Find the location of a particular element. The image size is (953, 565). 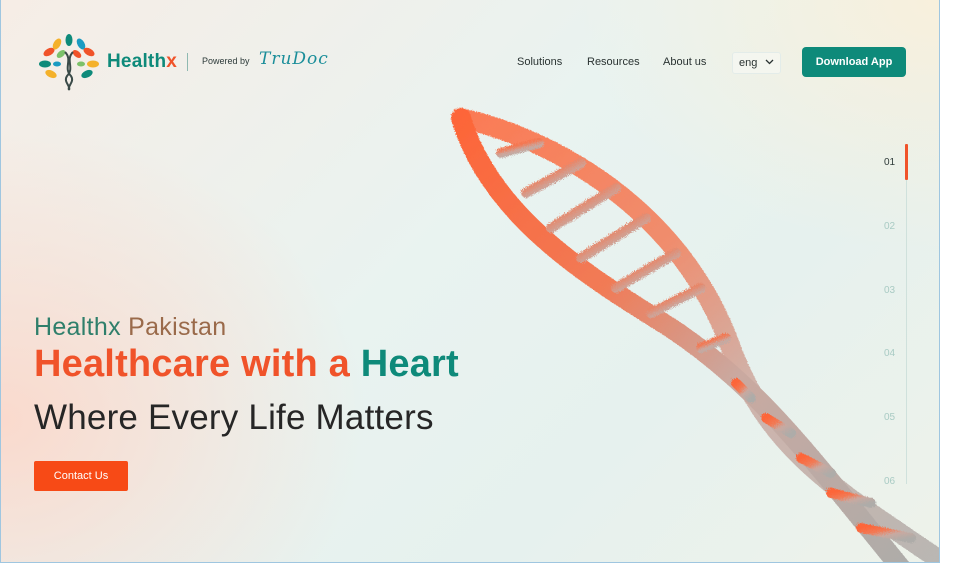

slide-number-05: 05 is located at coordinates (889, 417).